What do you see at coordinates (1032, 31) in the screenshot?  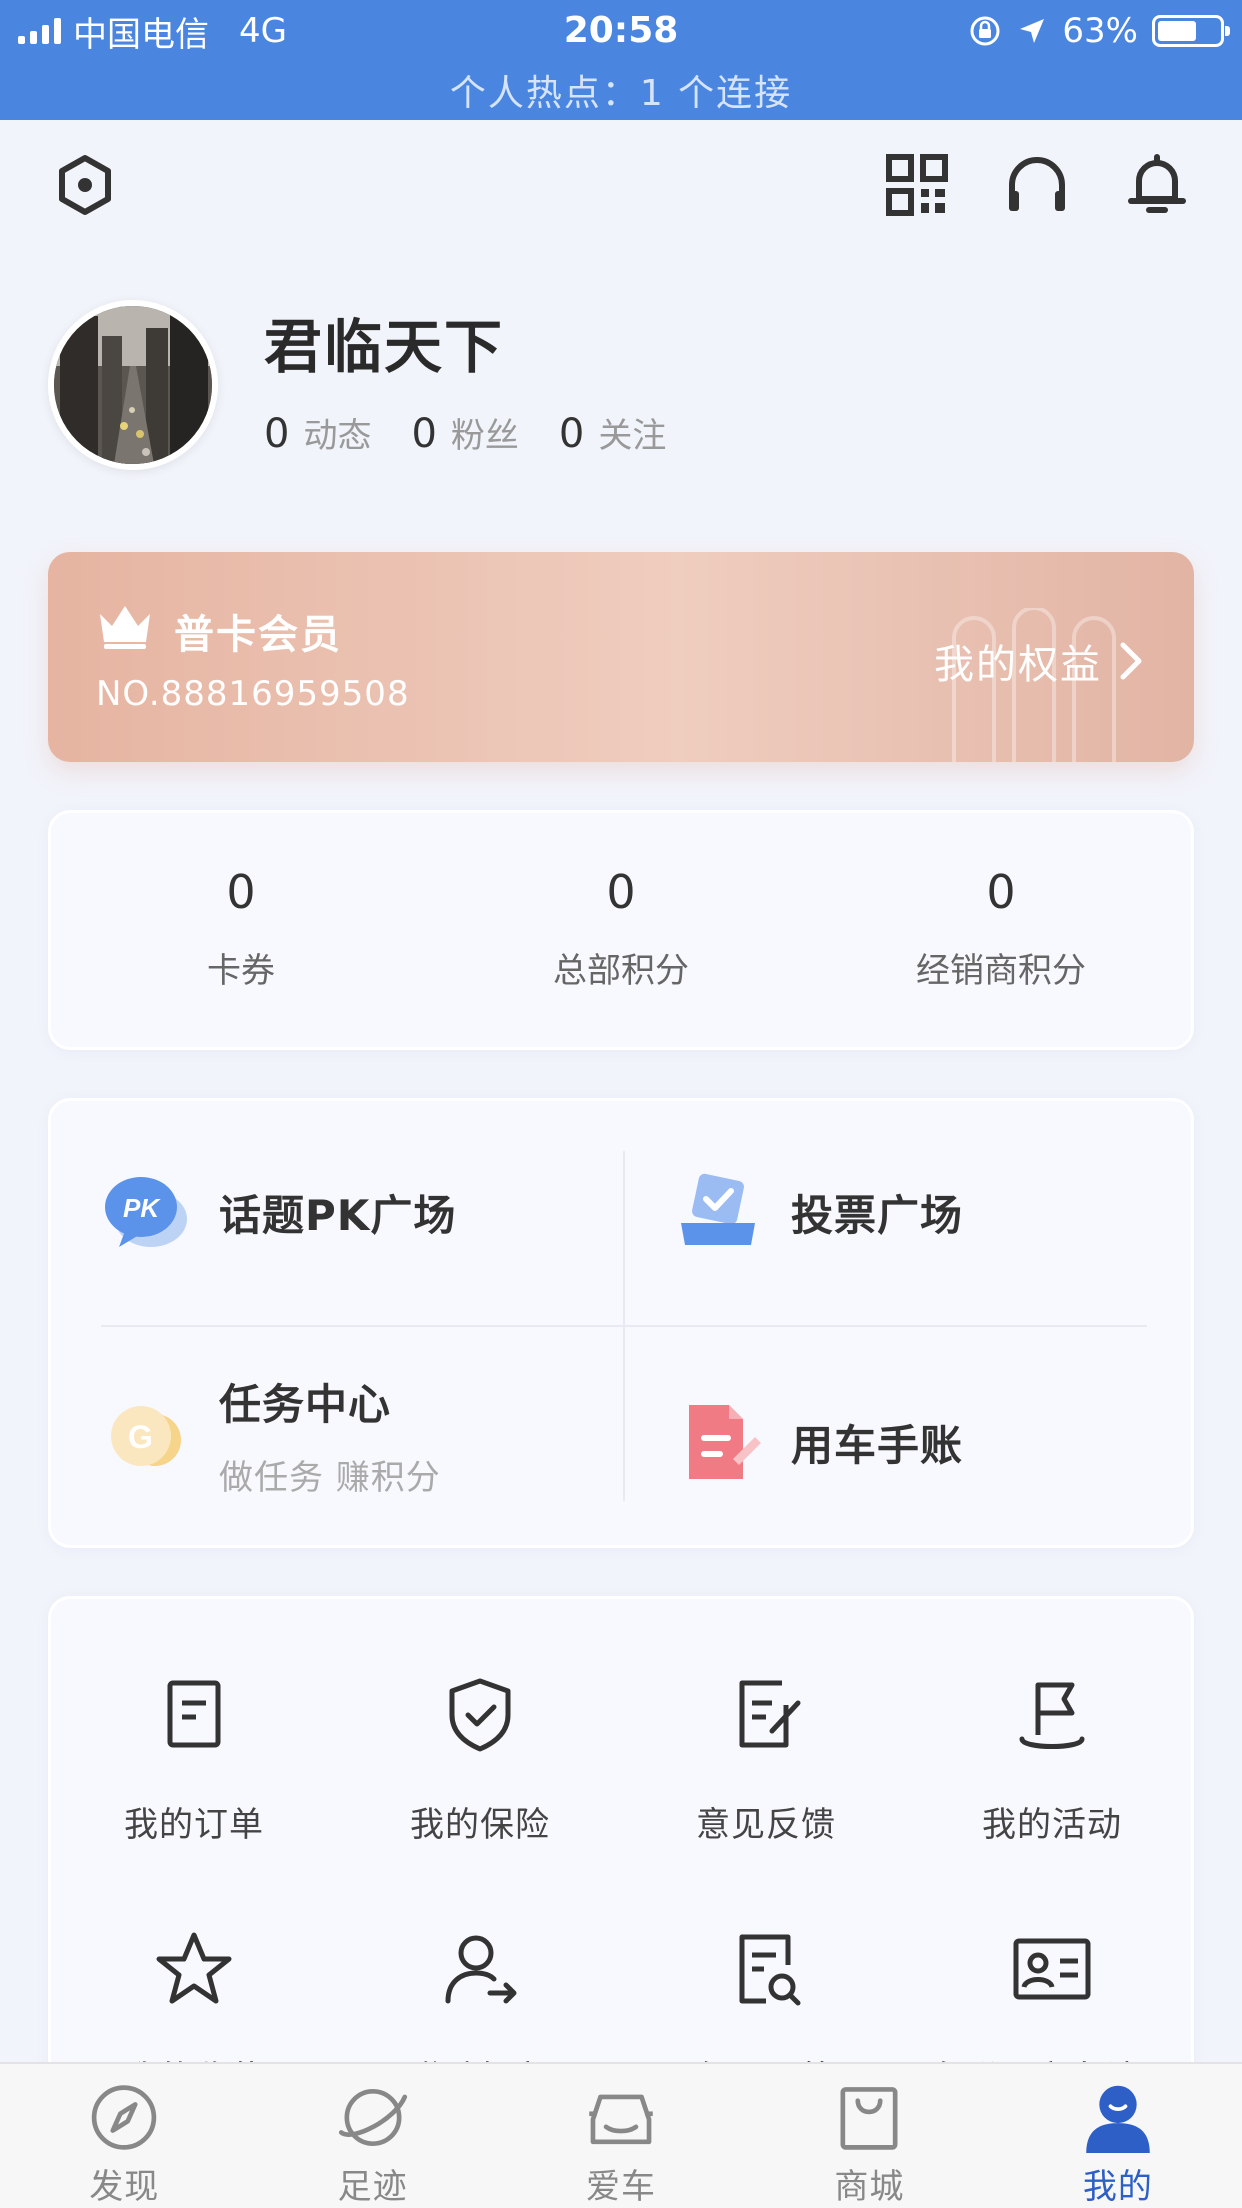 I see `location-arrow-icon` at bounding box center [1032, 31].